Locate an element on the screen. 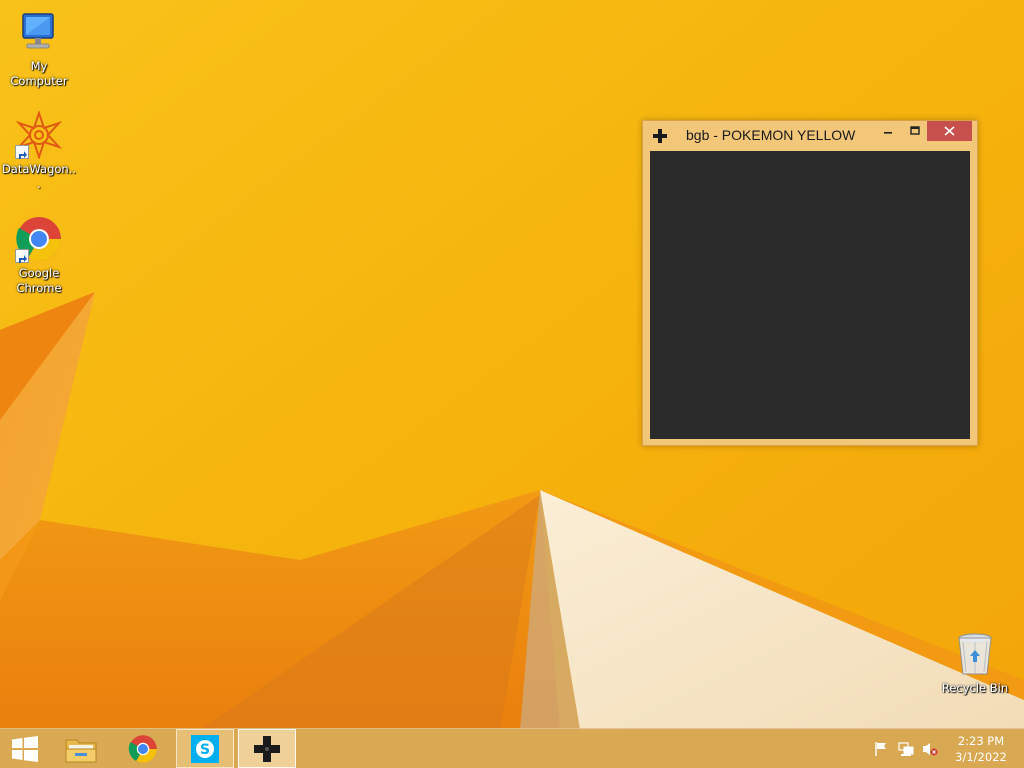 The width and height of the screenshot is (1024, 768). clock-time: 2:23 PM is located at coordinates (981, 741).